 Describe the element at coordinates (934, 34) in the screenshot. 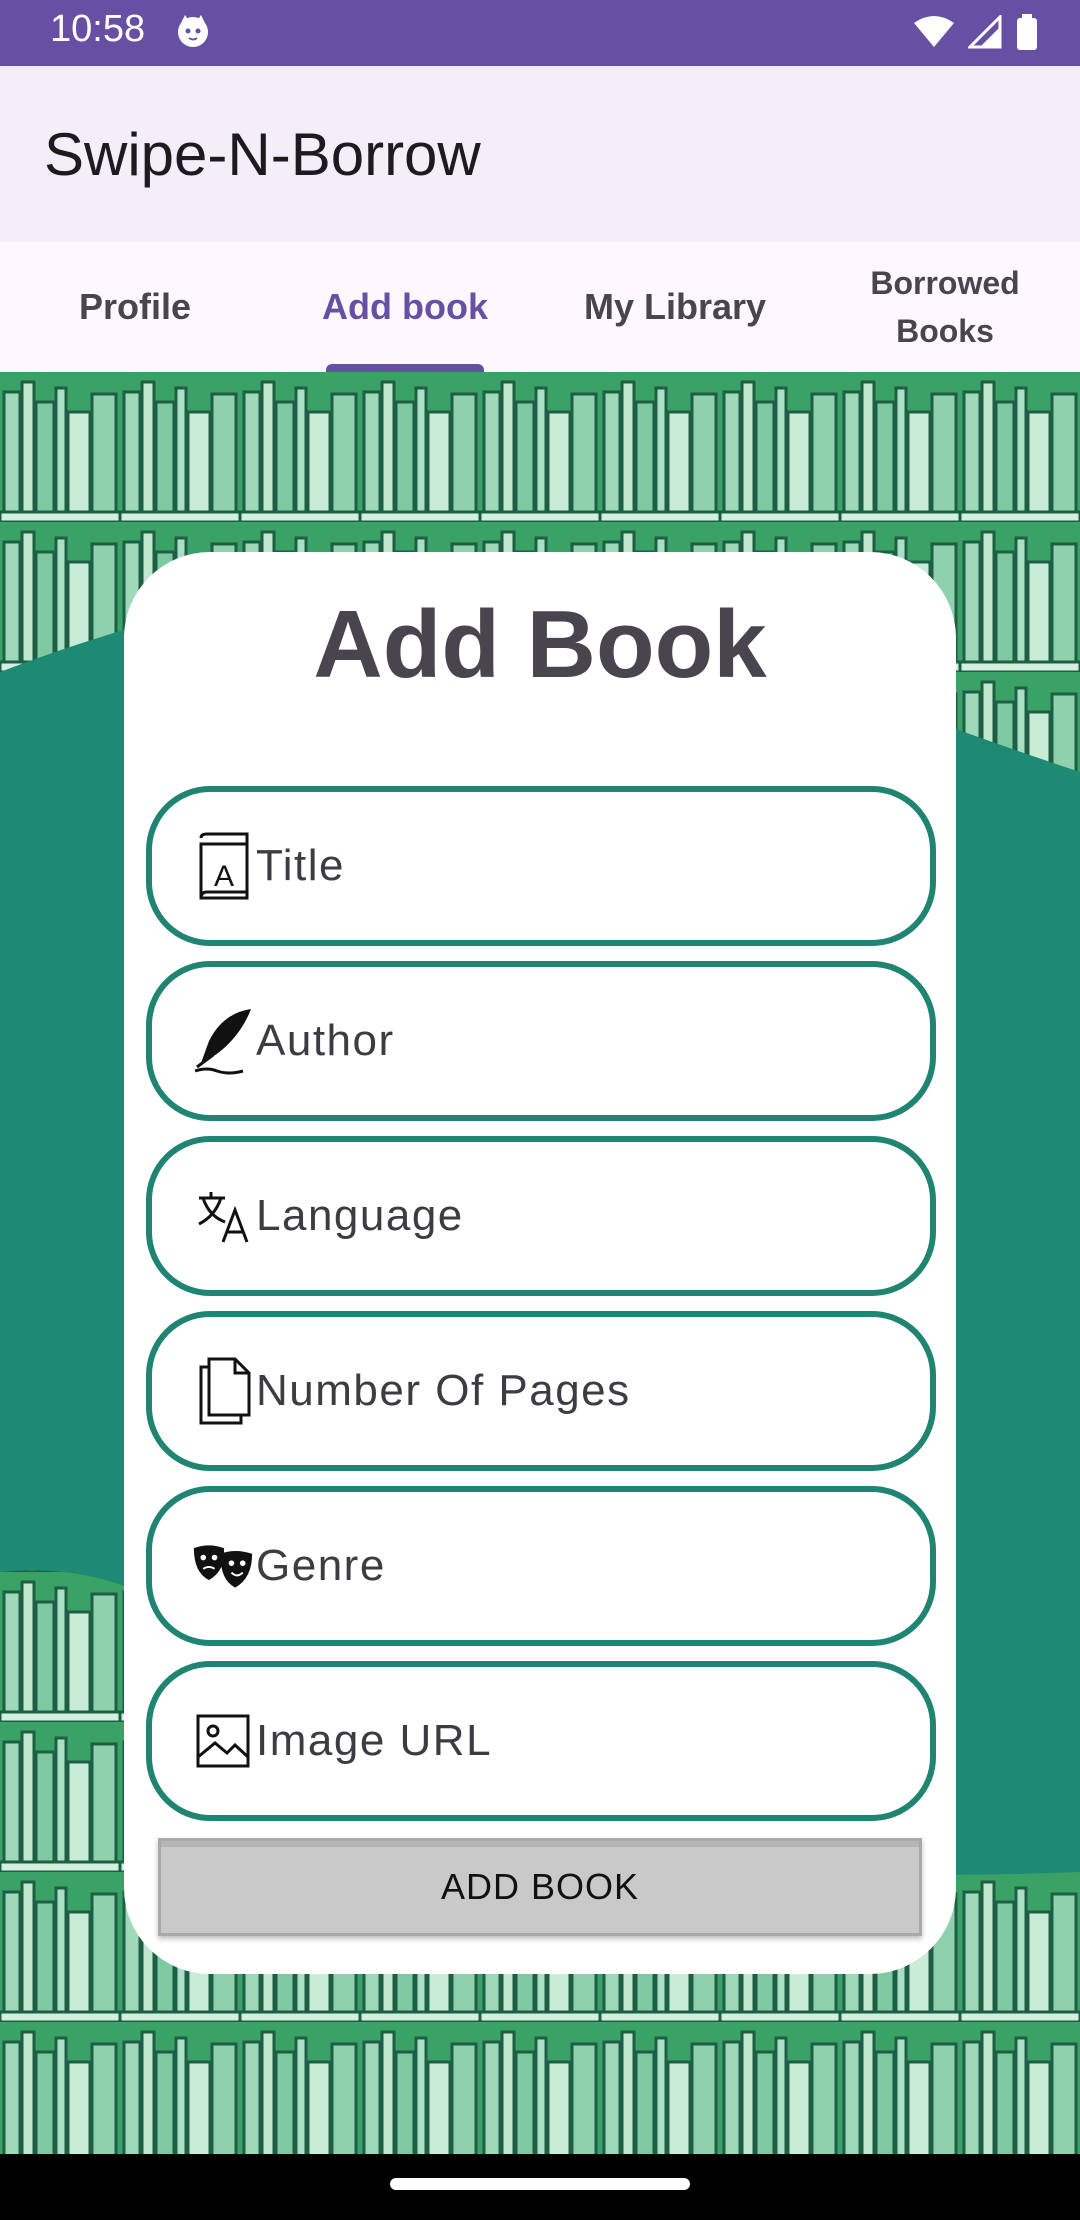

I see `wifi-icon` at that location.